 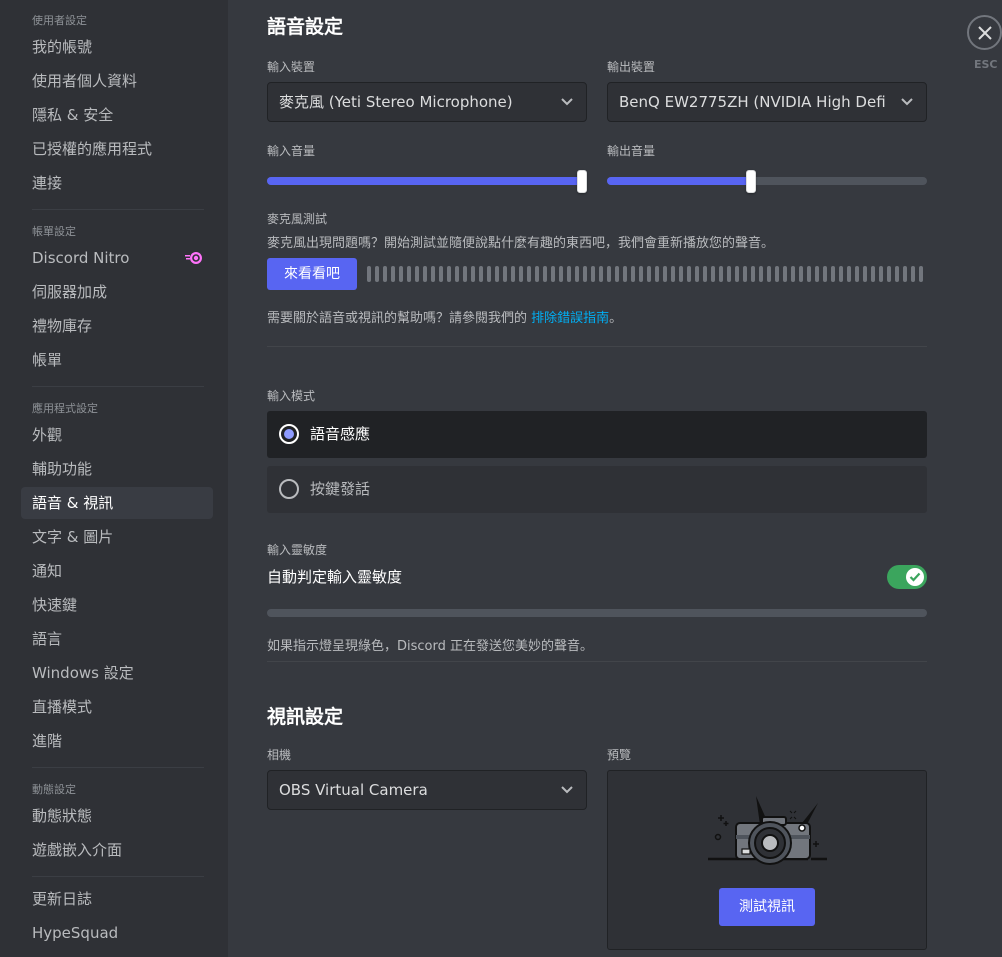 What do you see at coordinates (427, 790) in the screenshot?
I see `camera-select: OBS Virtual Camera` at bounding box center [427, 790].